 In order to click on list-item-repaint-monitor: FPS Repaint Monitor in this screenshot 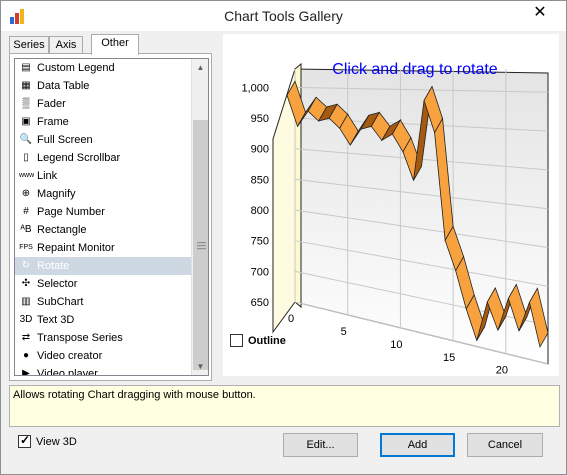, I will do `click(103, 248)`.